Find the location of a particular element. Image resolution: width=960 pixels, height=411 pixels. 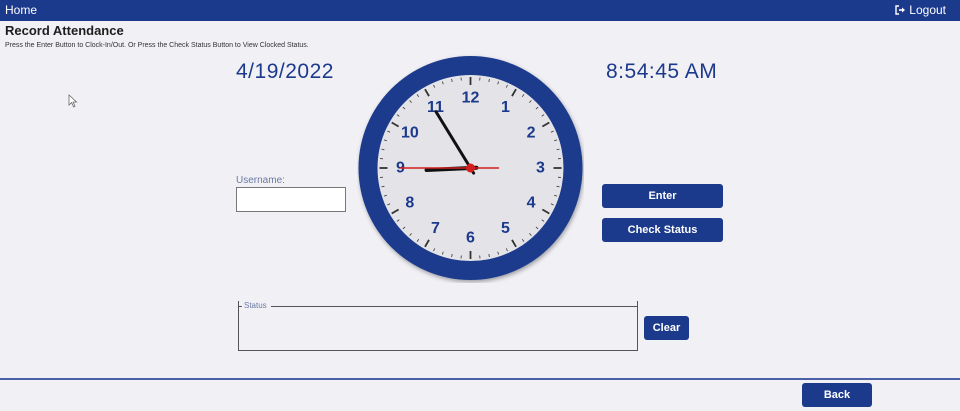

current-time: 8:54:45 AM is located at coordinates (662, 71).